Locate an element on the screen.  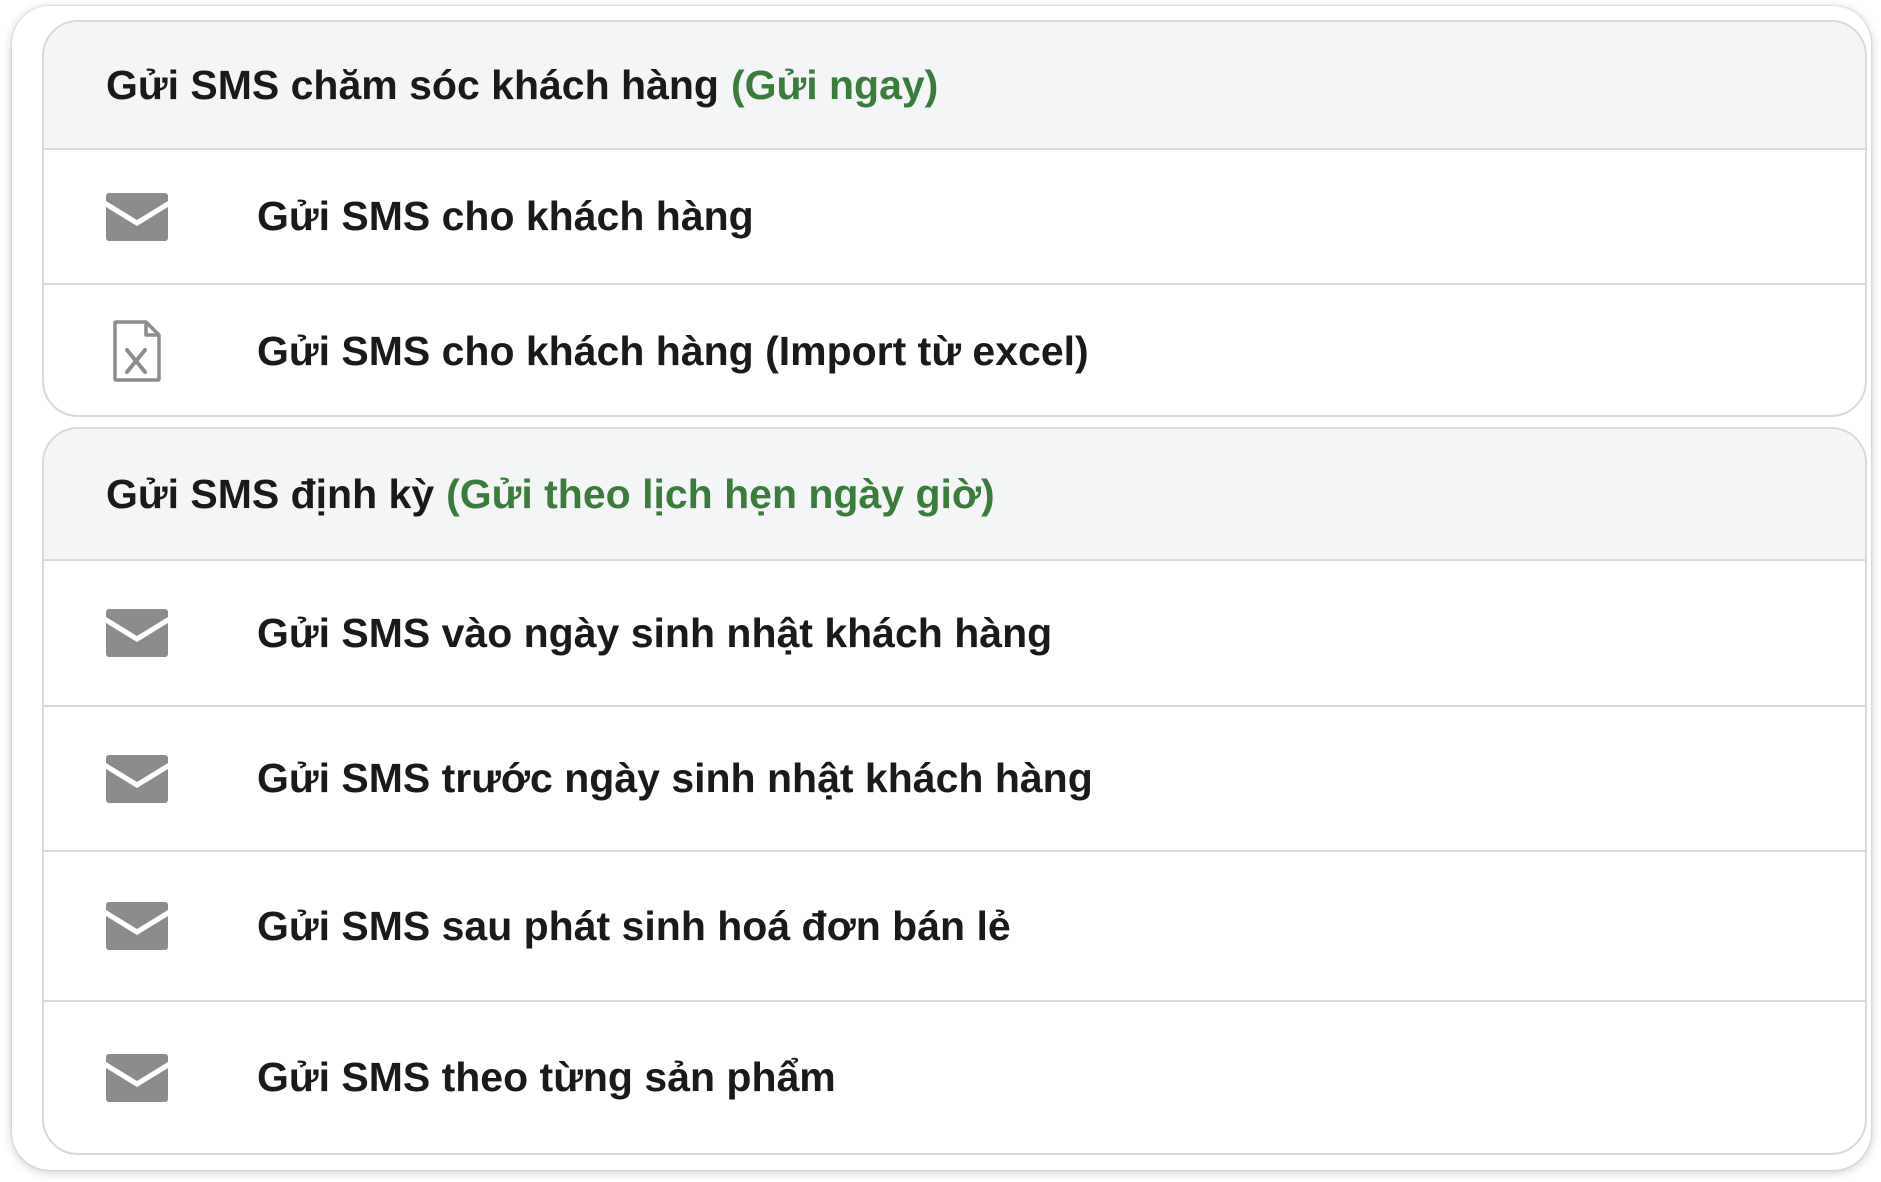
section-instant-sms-subtitle: (Gửi ngay) is located at coordinates (834, 84).